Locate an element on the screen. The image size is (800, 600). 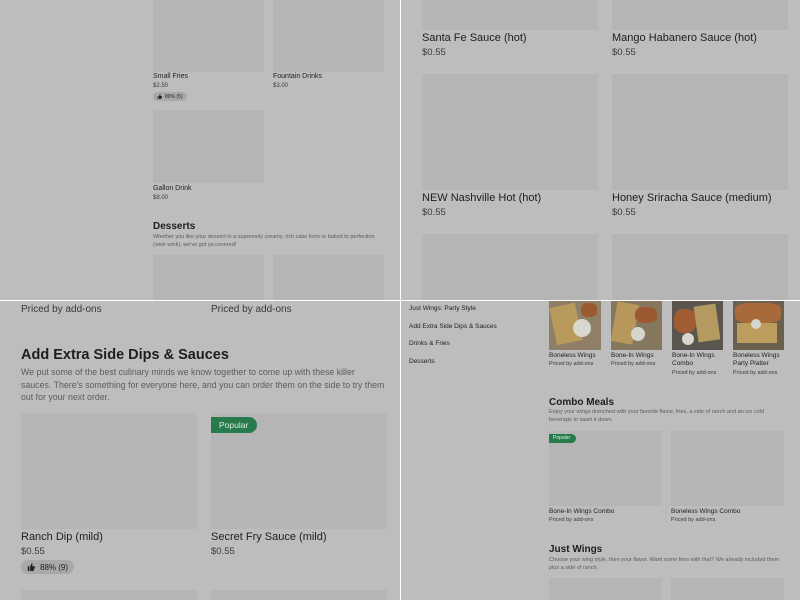
priced-by-addons-left: Priced by add-ons is located at coordinates (61, 309).